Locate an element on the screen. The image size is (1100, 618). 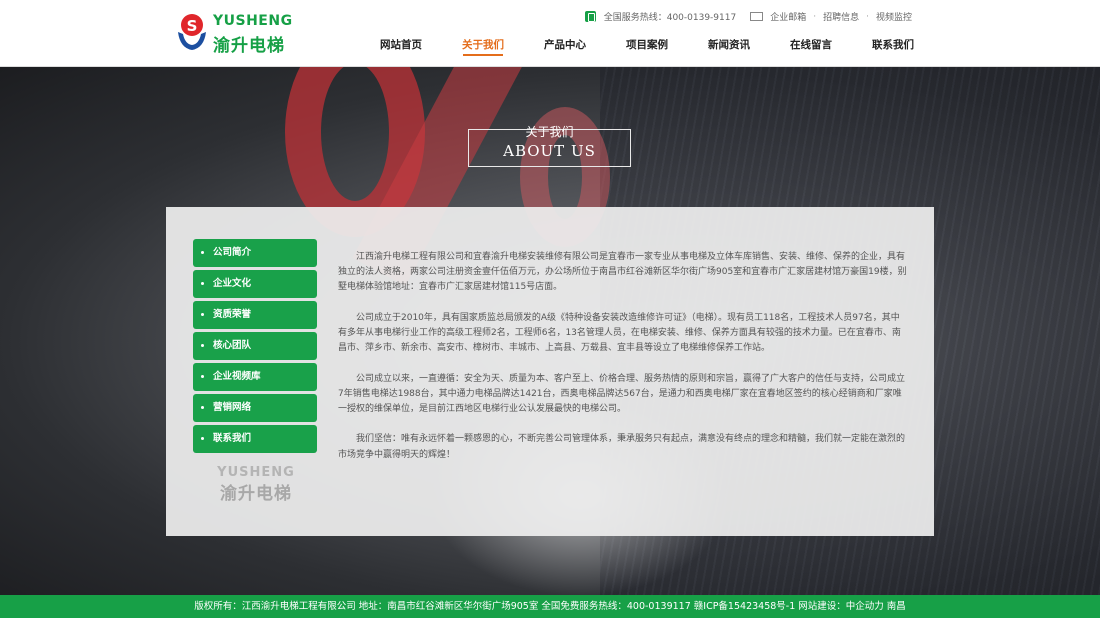
yusheng-logo-icon: S is located at coordinates (192, 32).